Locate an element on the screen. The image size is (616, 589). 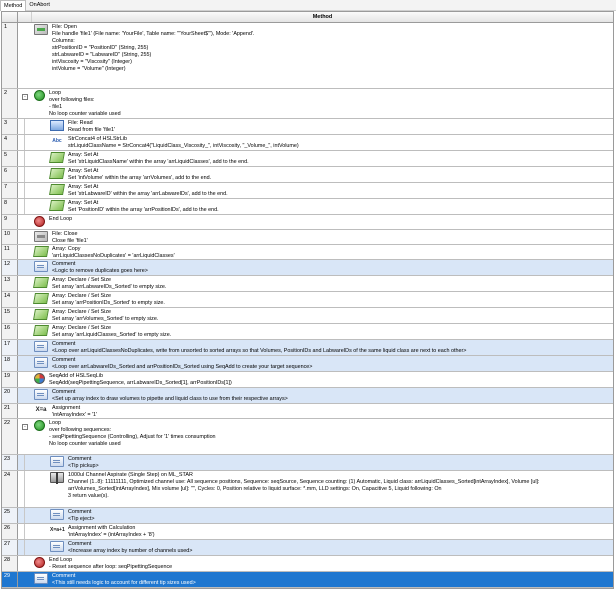
array-set-icon is located at coordinates (57, 157).